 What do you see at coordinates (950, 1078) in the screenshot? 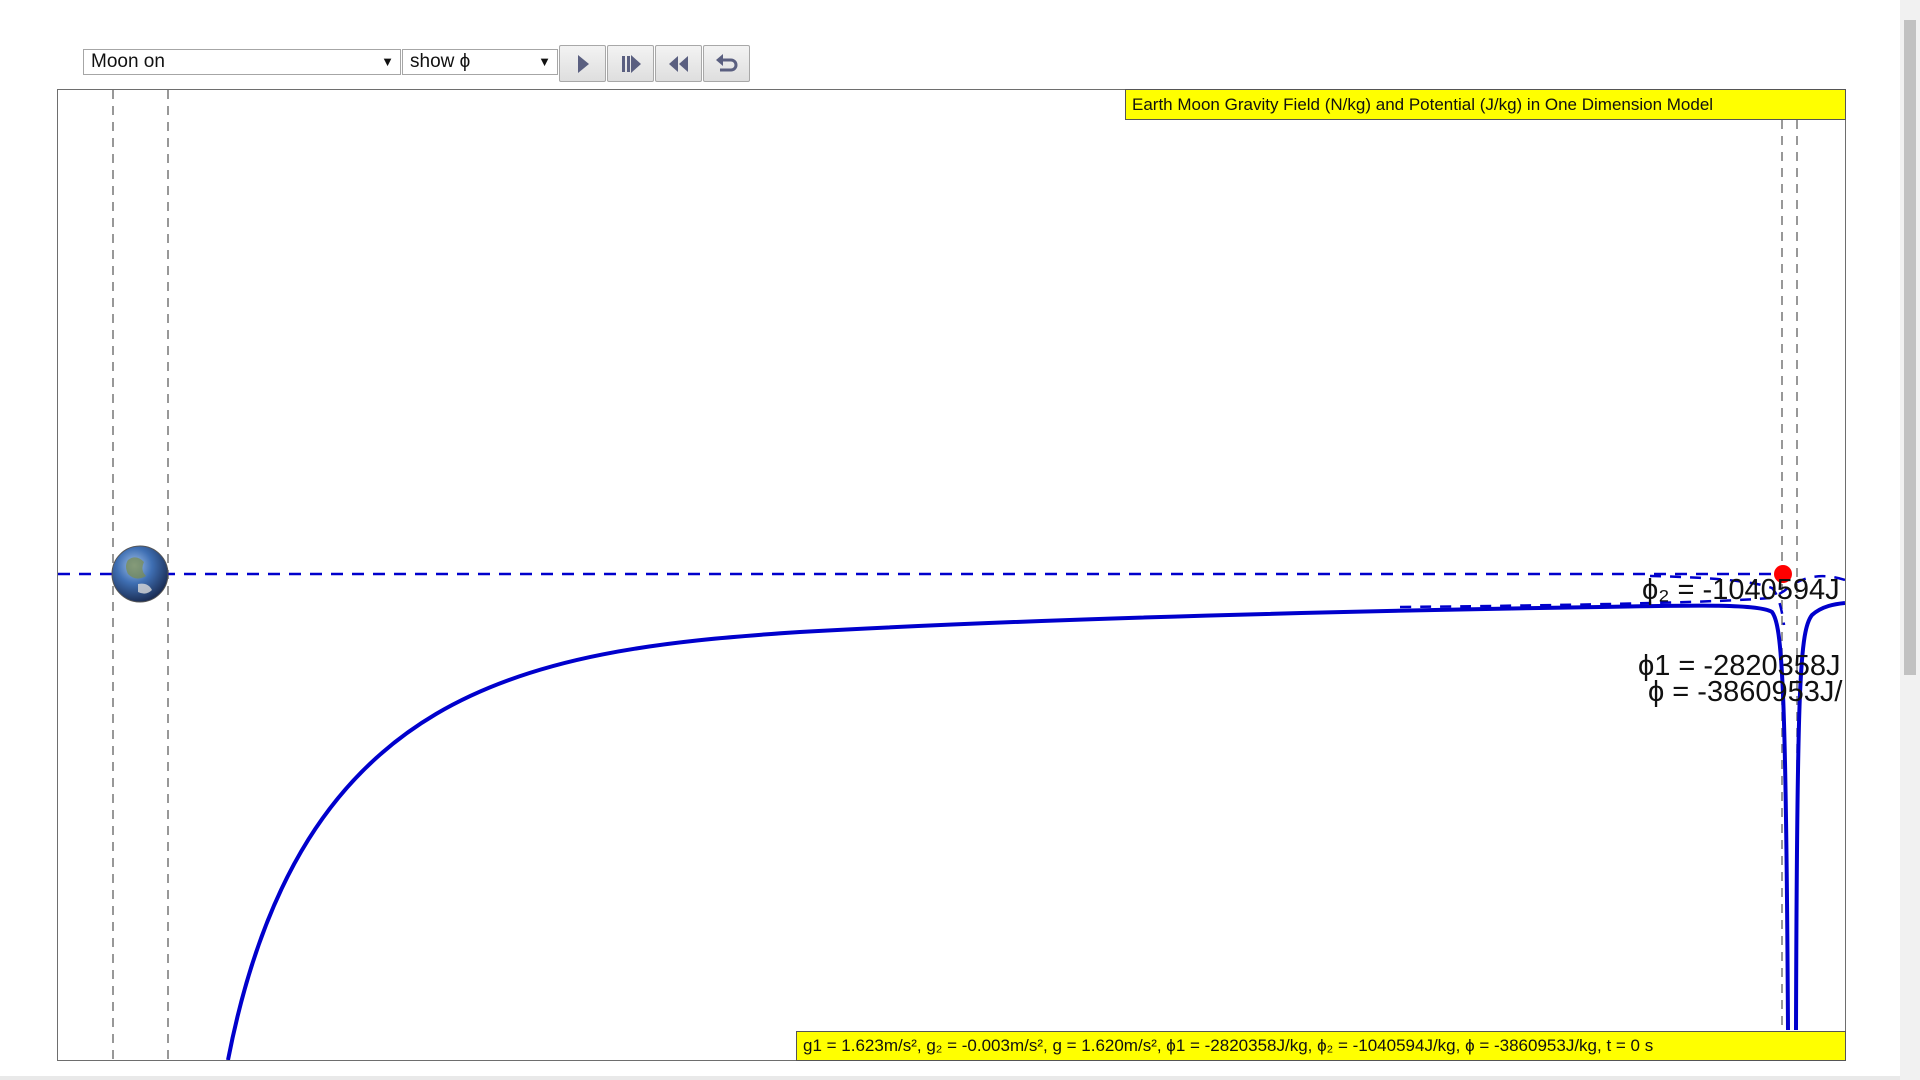
I see `horizontal-scrollbar` at bounding box center [950, 1078].